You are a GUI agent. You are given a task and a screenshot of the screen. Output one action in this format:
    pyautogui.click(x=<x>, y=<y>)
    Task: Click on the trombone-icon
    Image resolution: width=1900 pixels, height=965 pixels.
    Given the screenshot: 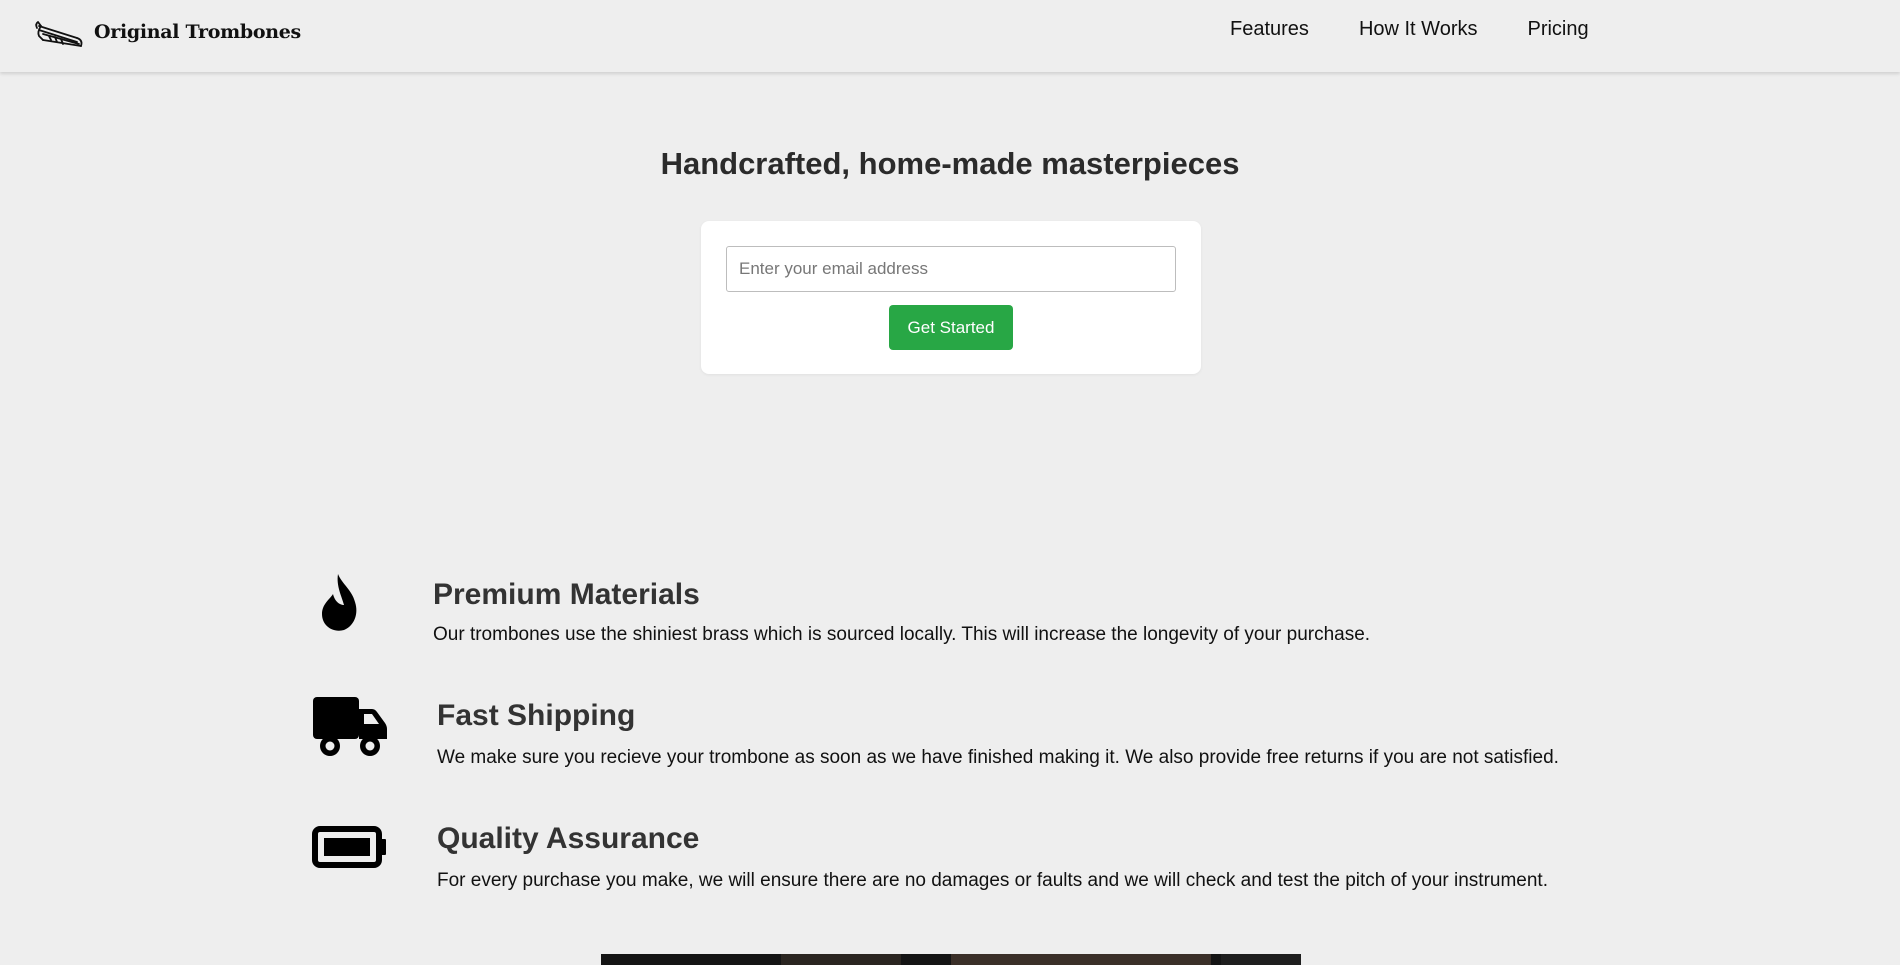 What is the action you would take?
    pyautogui.click(x=59, y=34)
    